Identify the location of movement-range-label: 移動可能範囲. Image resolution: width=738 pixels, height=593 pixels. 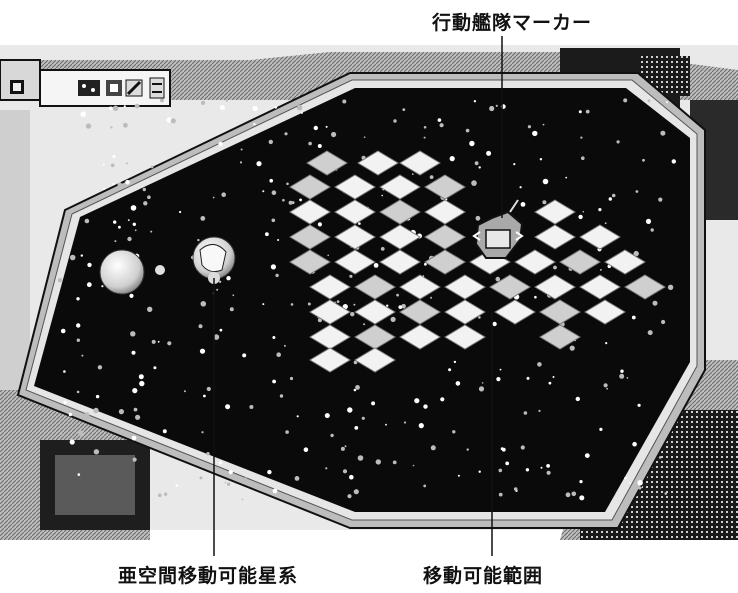
(483, 576).